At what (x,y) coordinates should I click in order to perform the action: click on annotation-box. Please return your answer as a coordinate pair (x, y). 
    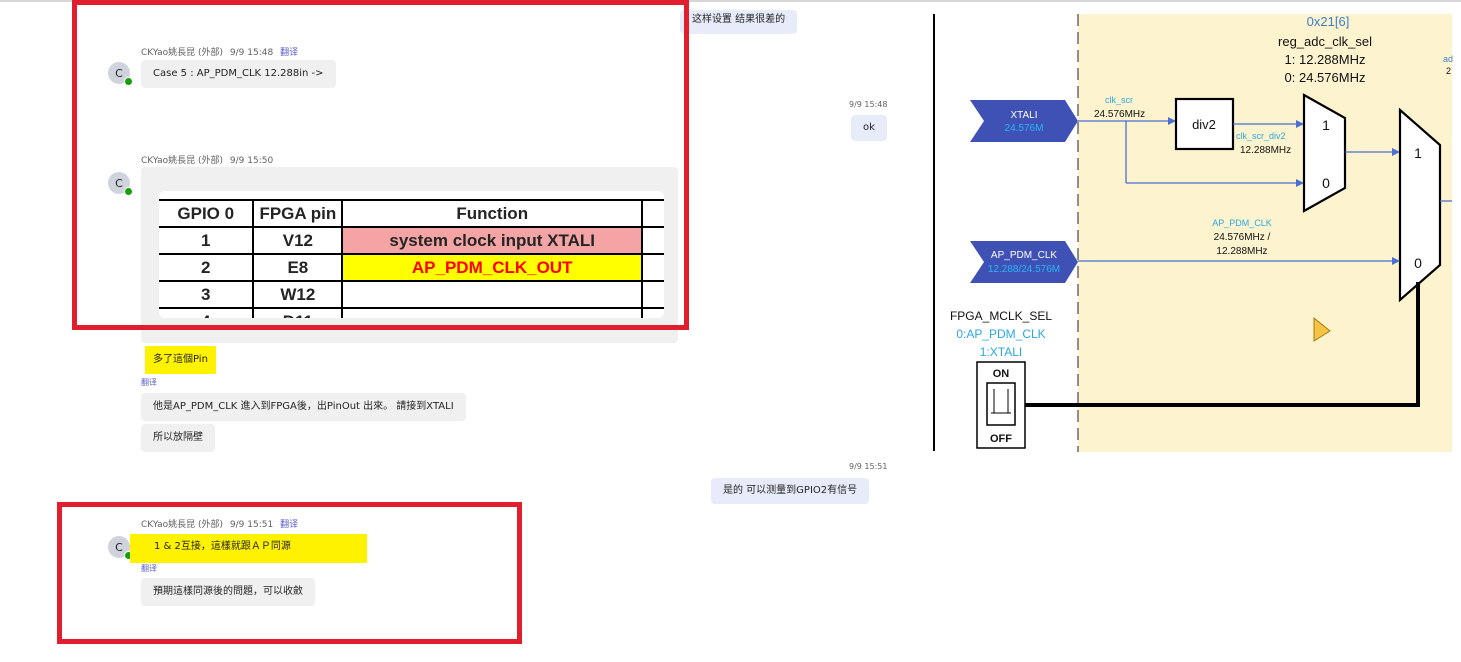
    Looking at the image, I should click on (289, 573).